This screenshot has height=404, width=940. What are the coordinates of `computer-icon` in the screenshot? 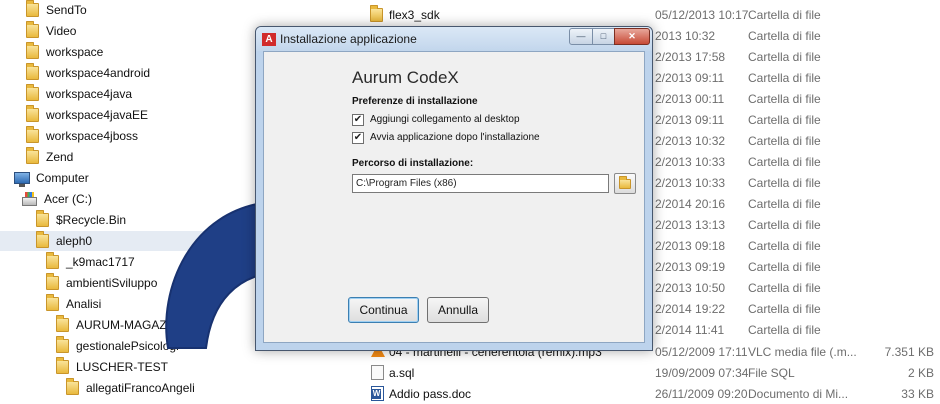 It's located at (22, 179).